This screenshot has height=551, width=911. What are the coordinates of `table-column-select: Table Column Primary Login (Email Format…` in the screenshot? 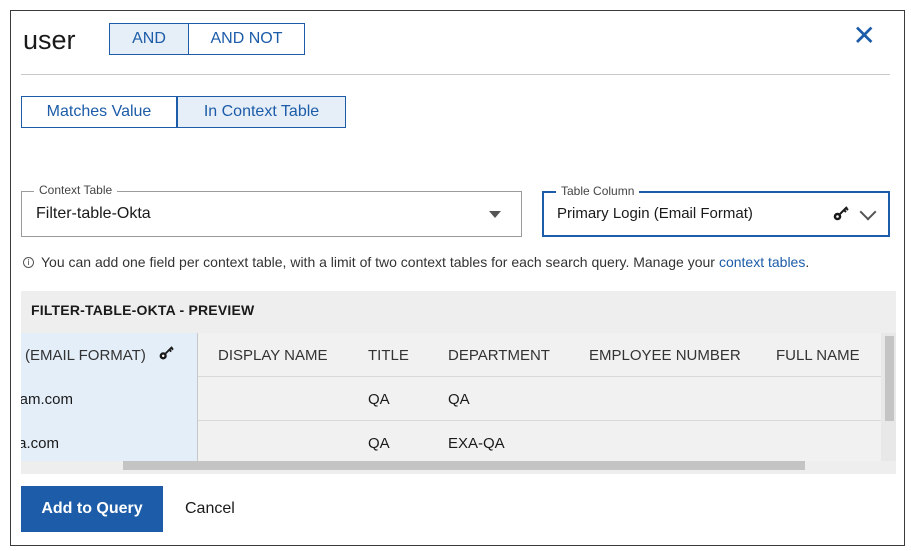 It's located at (716, 210).